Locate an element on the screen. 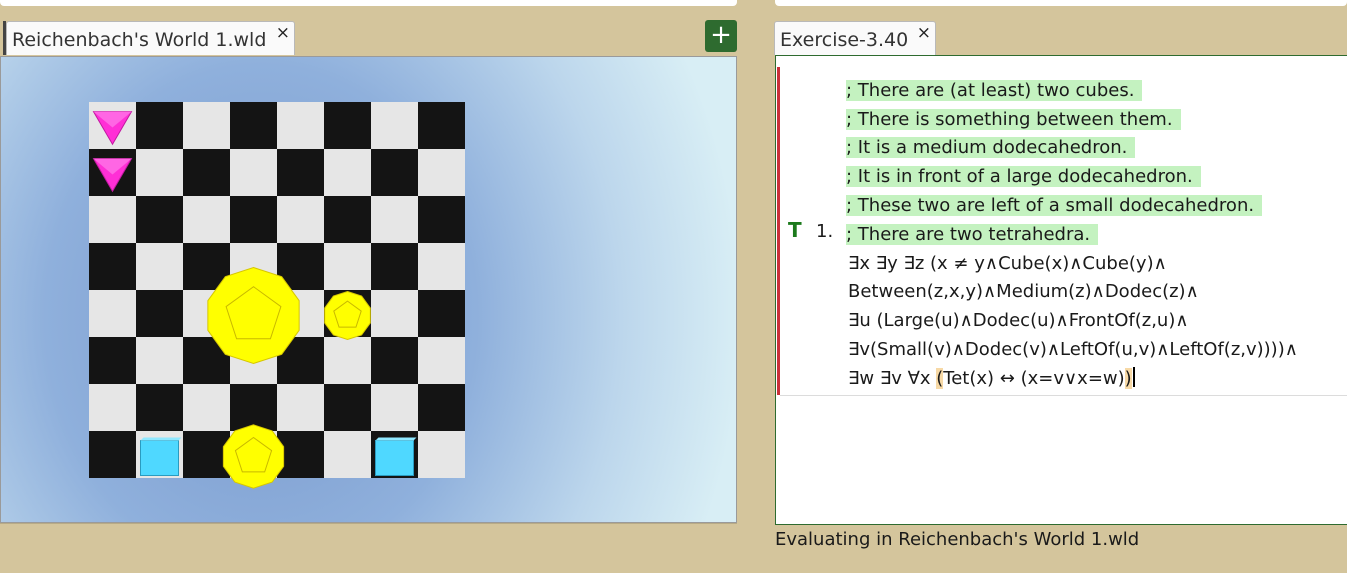 This screenshot has width=1347, height=573. formula-line: ∃u (Large(u)∧Dodec(u)∧FrontOf(z,u)∧ is located at coordinates (1018, 321).